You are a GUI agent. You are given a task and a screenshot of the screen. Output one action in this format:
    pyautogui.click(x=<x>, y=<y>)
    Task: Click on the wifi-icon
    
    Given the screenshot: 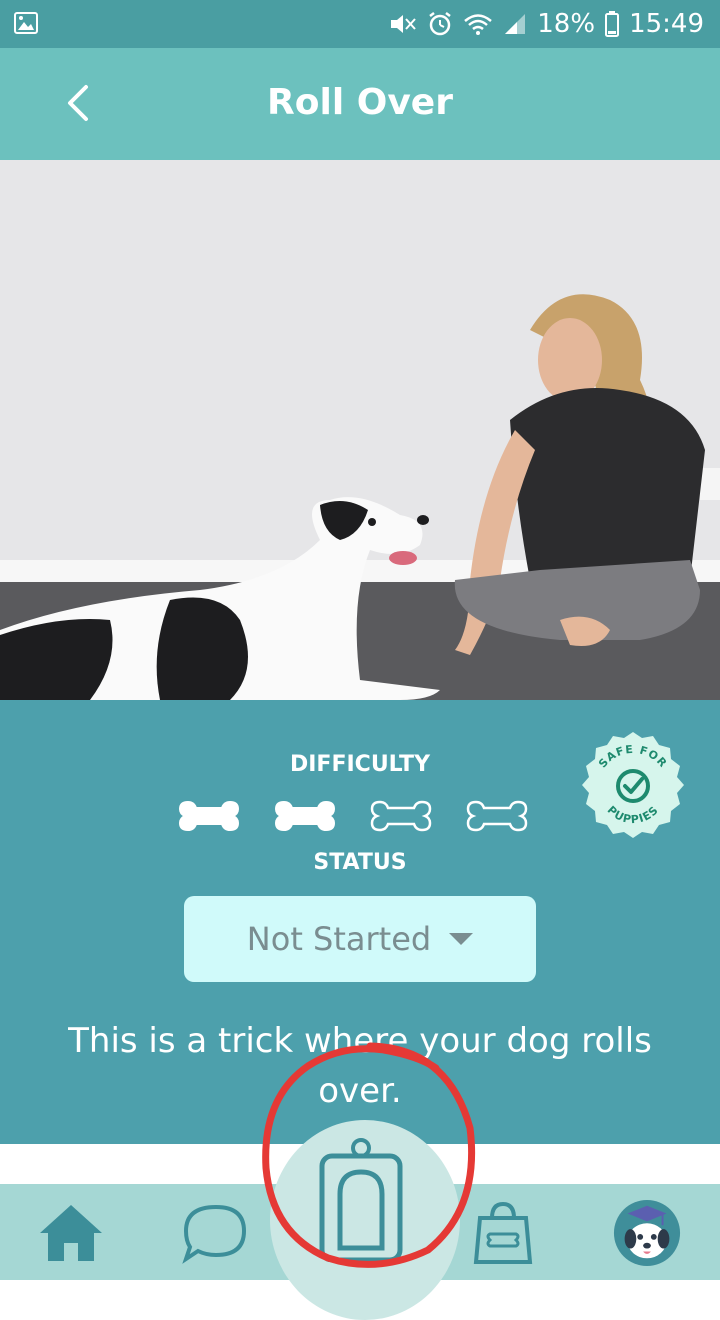 What is the action you would take?
    pyautogui.click(x=478, y=24)
    